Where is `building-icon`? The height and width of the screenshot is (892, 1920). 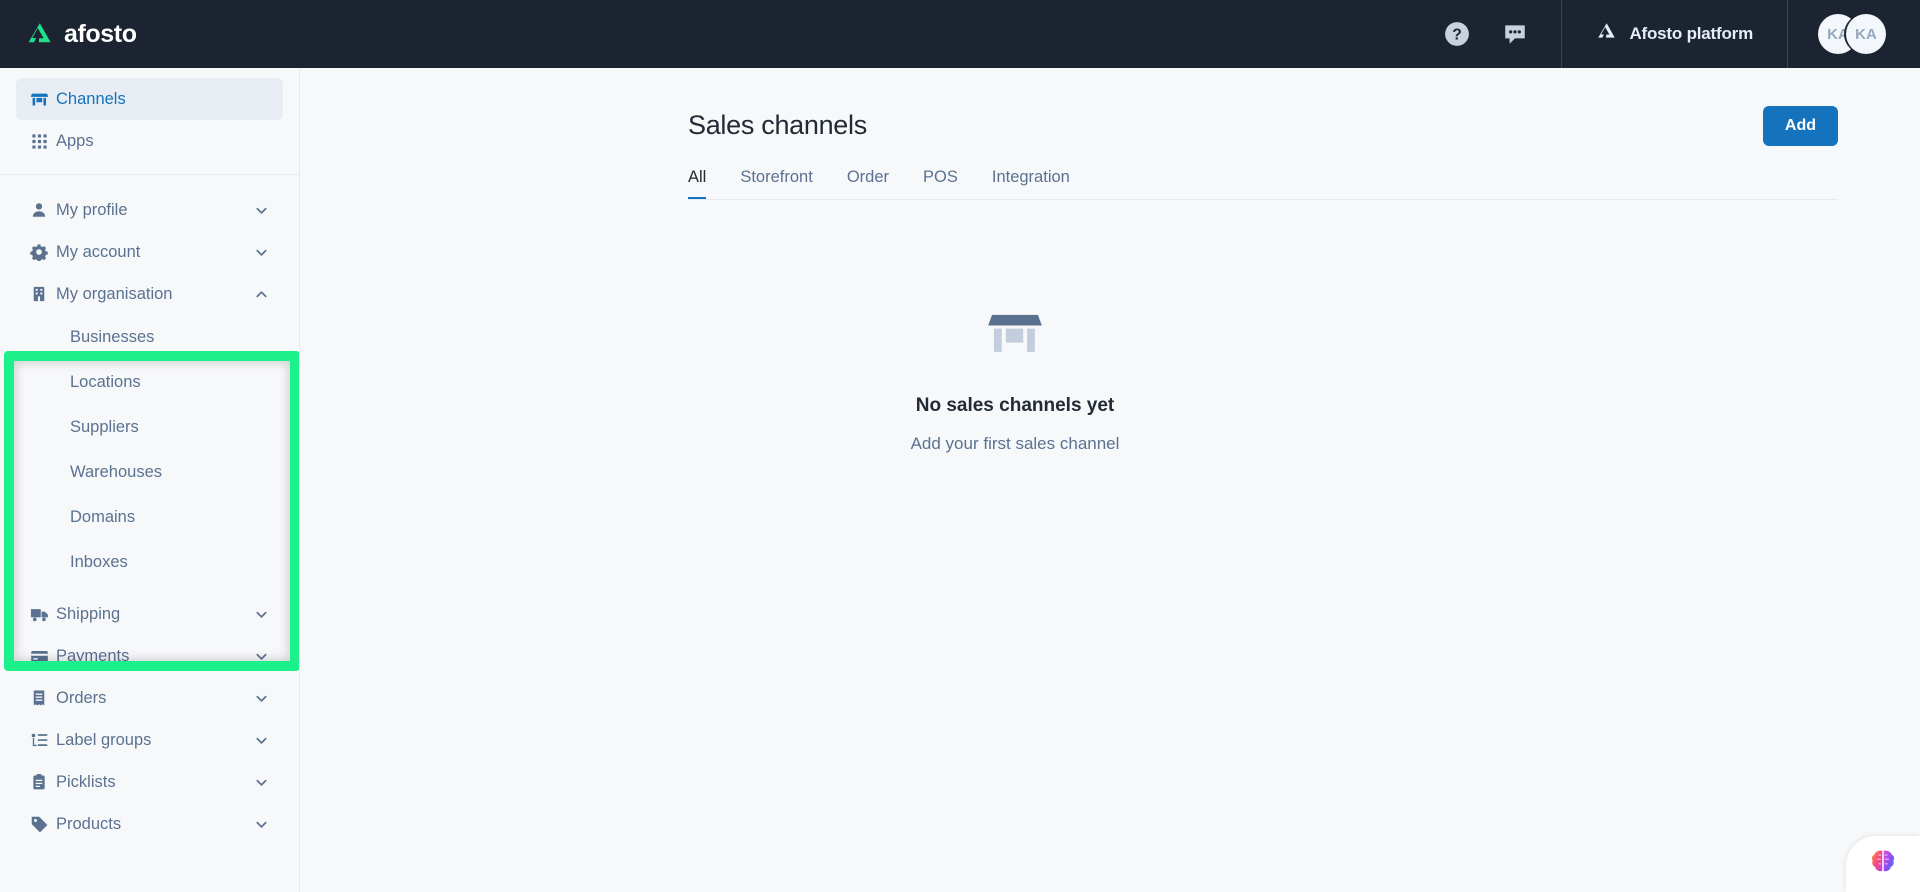 building-icon is located at coordinates (43, 294).